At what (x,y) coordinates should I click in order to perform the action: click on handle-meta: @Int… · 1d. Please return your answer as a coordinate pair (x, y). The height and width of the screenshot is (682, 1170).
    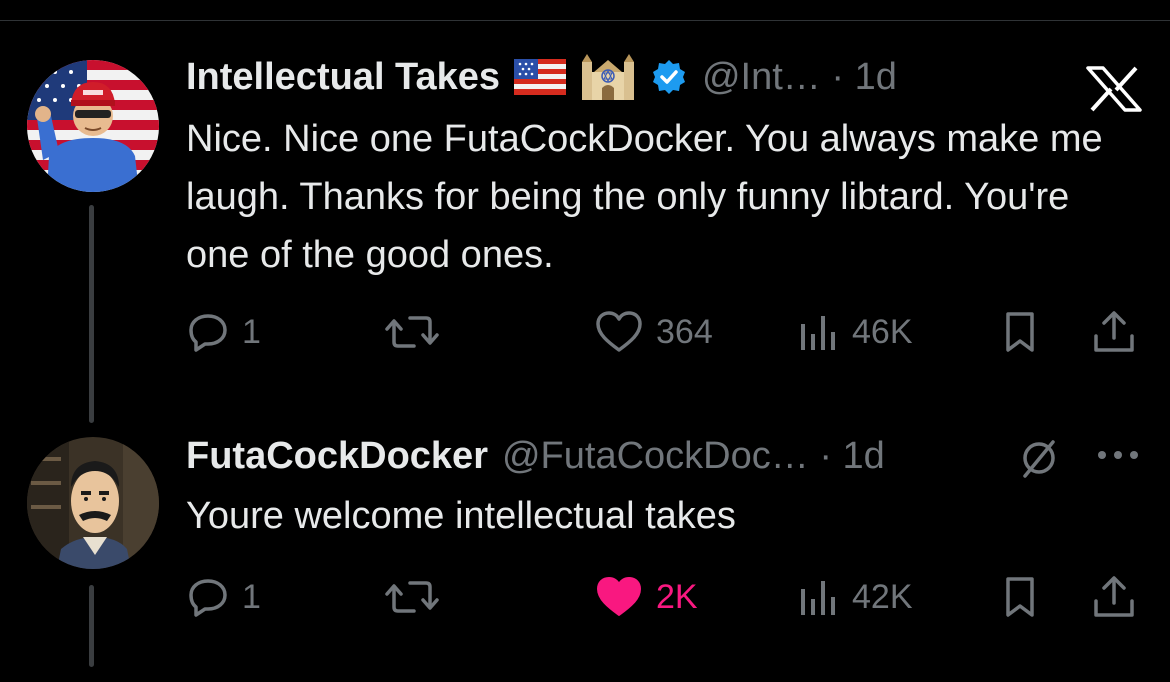
    Looking at the image, I should click on (799, 77).